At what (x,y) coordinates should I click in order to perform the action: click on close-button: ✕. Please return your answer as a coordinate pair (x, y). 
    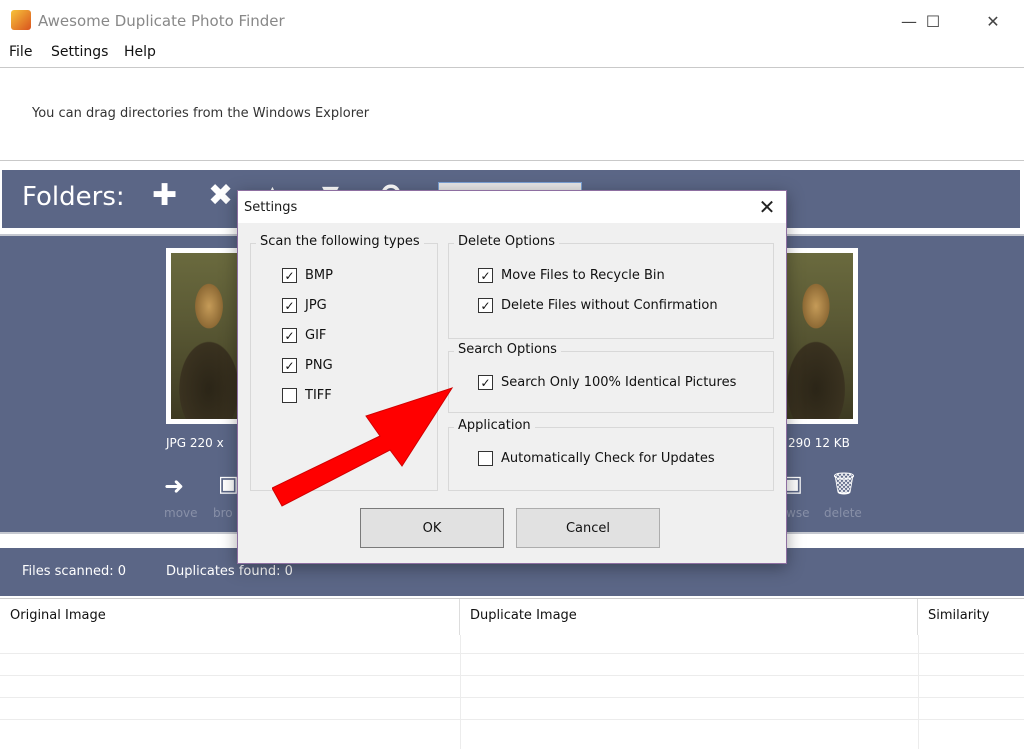
    Looking at the image, I should click on (993, 21).